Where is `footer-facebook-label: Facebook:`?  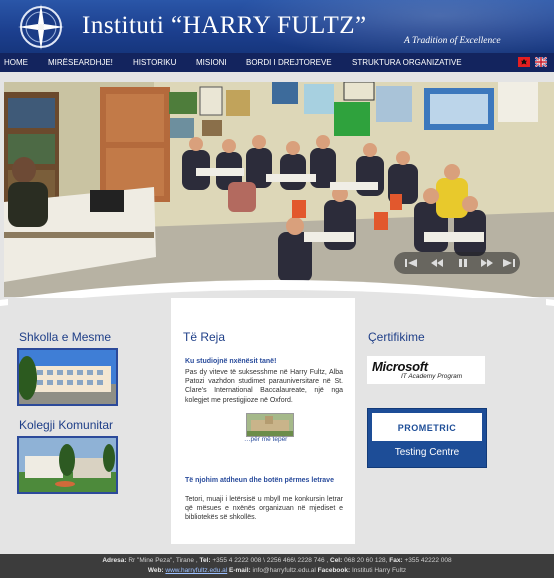 footer-facebook-label: Facebook: is located at coordinates (334, 570).